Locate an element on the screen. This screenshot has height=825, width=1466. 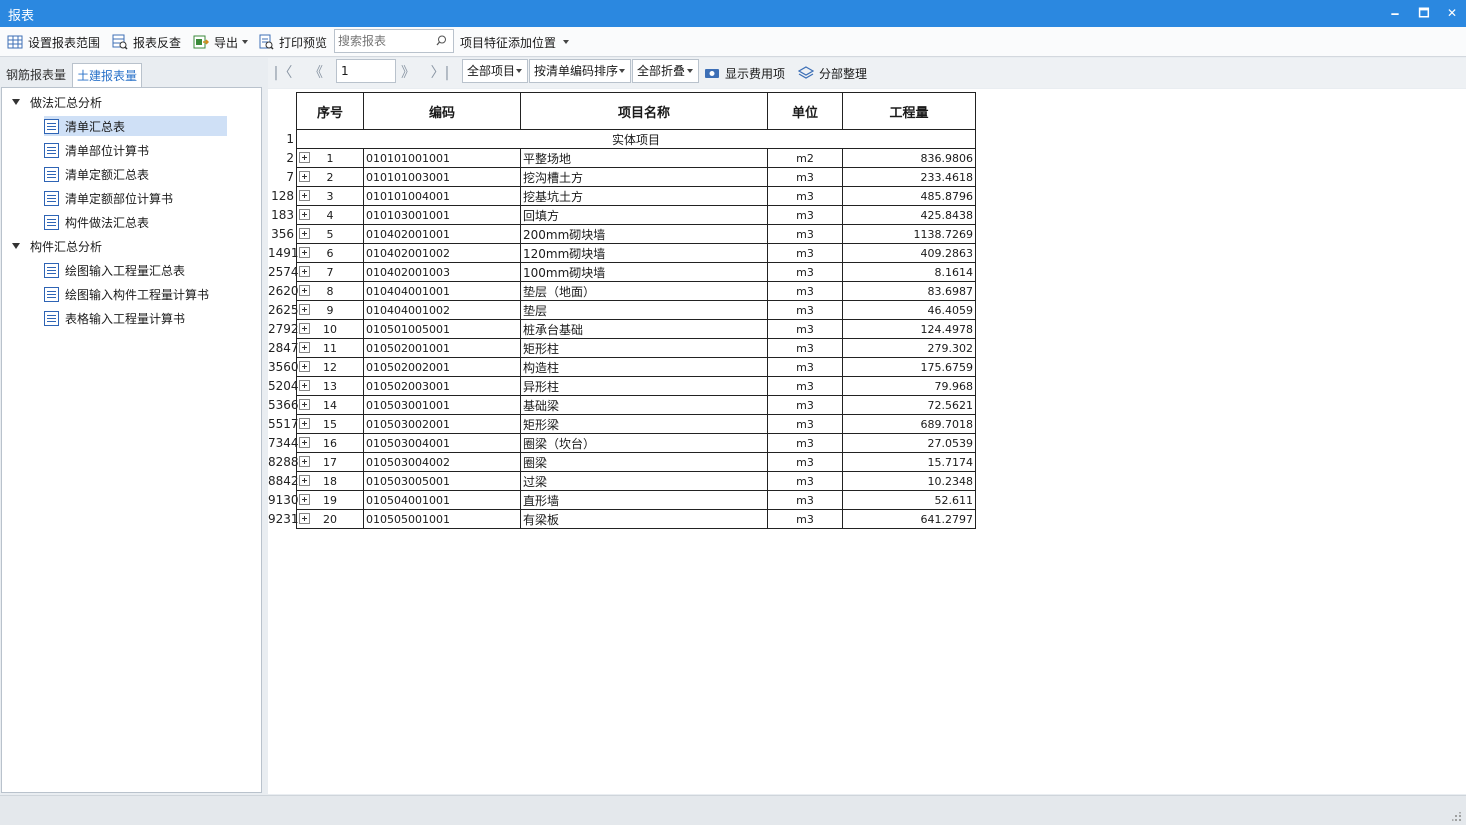
close-button: ✕ is located at coordinates (1452, 13).